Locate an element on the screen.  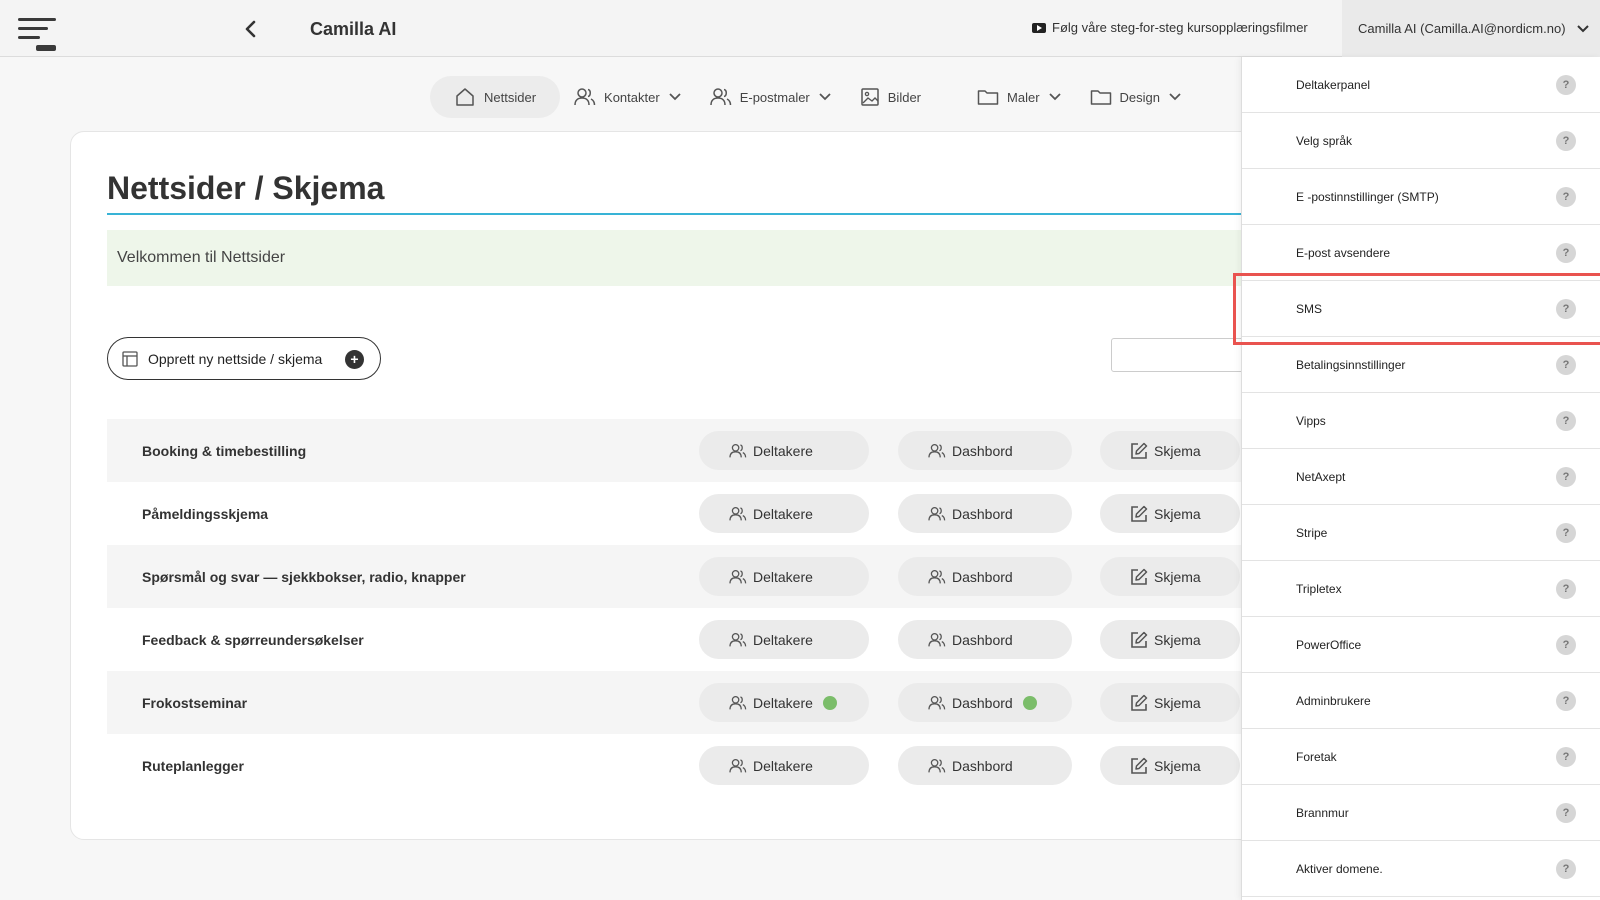
back-arrow-icon is located at coordinates (251, 29).